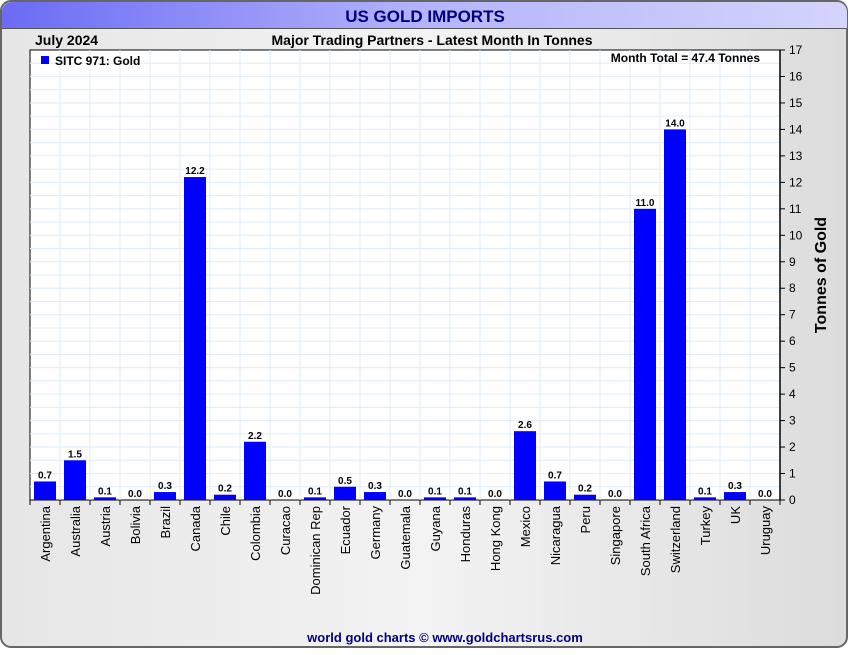  What do you see at coordinates (195, 171) in the screenshot?
I see `data-label: 12.2` at bounding box center [195, 171].